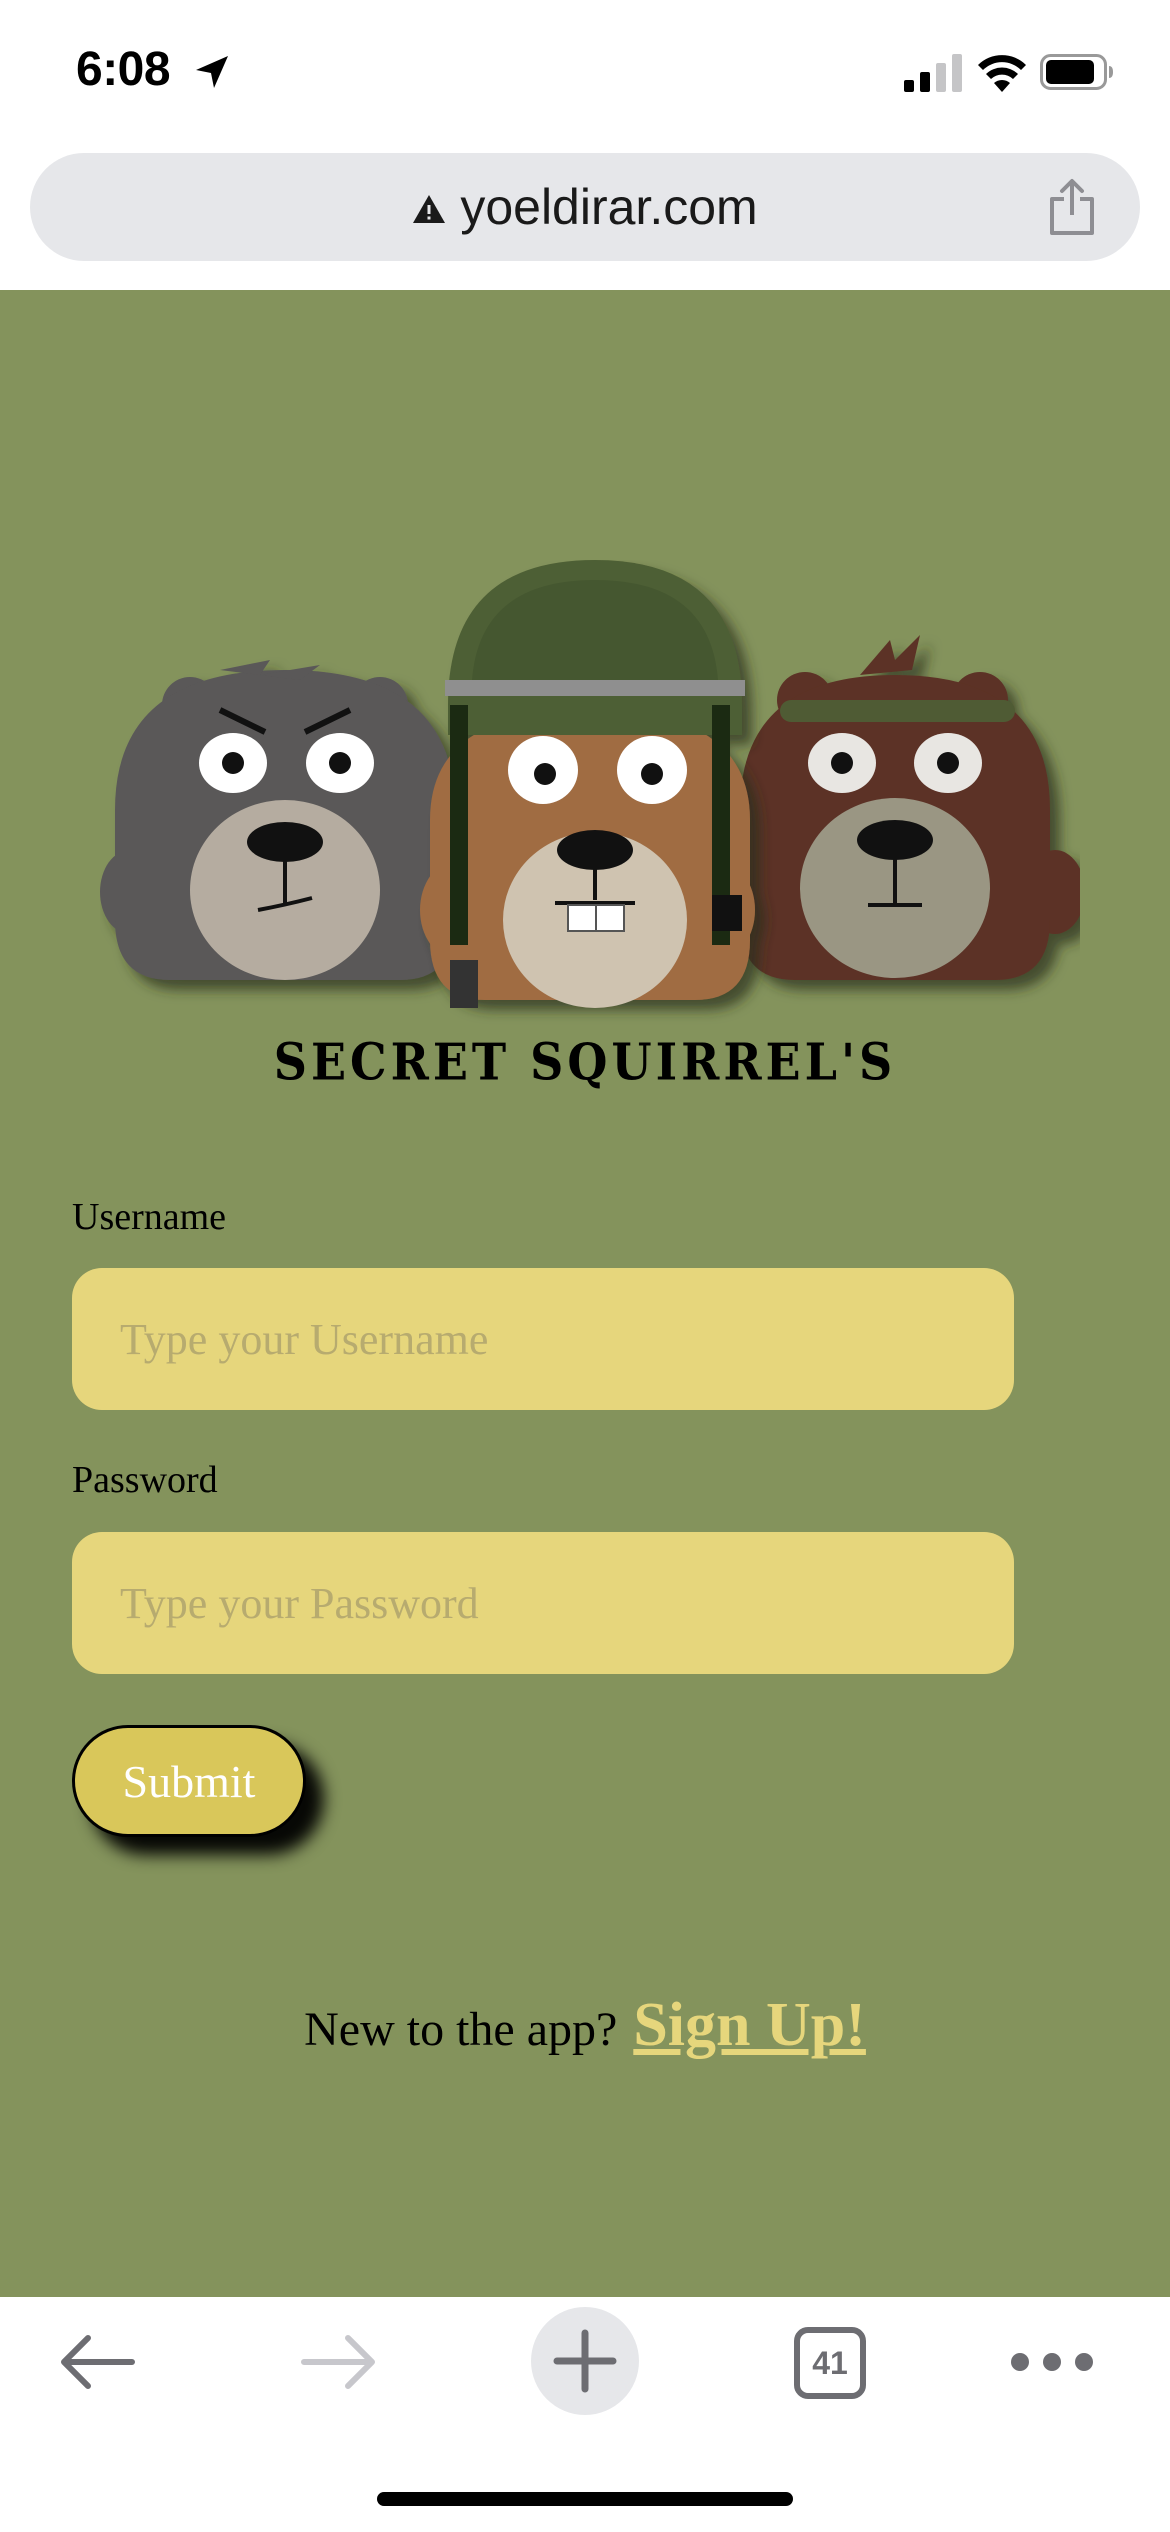 The width and height of the screenshot is (1170, 2532). What do you see at coordinates (1076, 72) in the screenshot?
I see `battery-icon` at bounding box center [1076, 72].